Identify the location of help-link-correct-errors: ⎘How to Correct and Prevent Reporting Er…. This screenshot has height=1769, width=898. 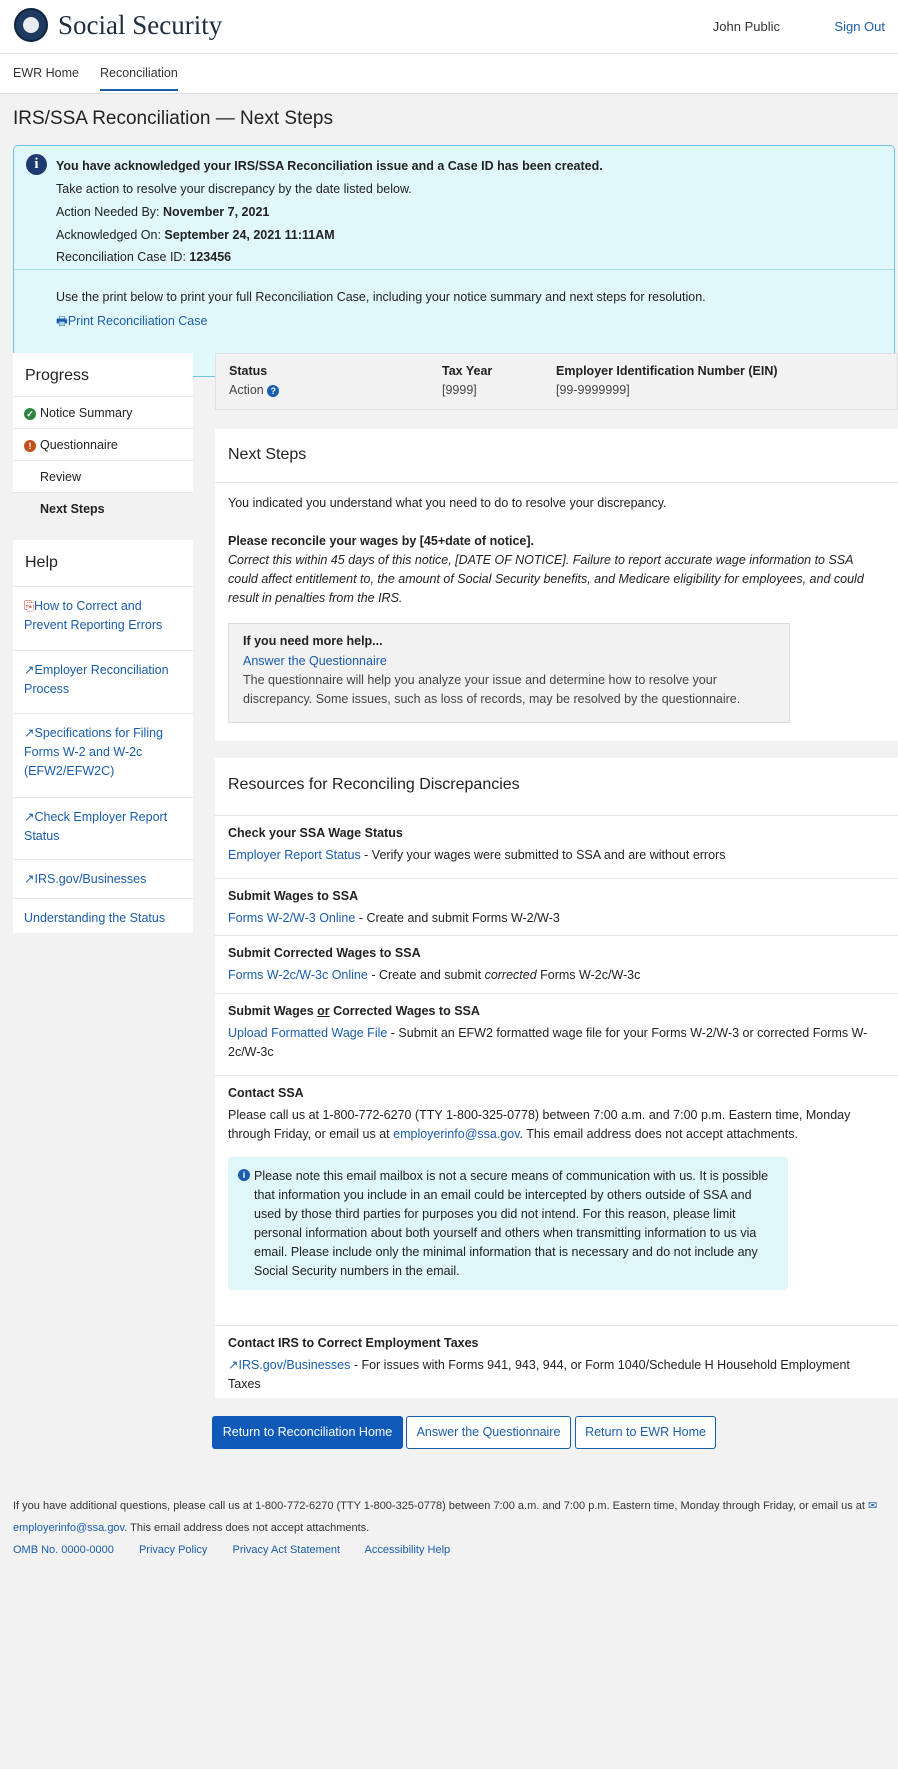
(103, 618).